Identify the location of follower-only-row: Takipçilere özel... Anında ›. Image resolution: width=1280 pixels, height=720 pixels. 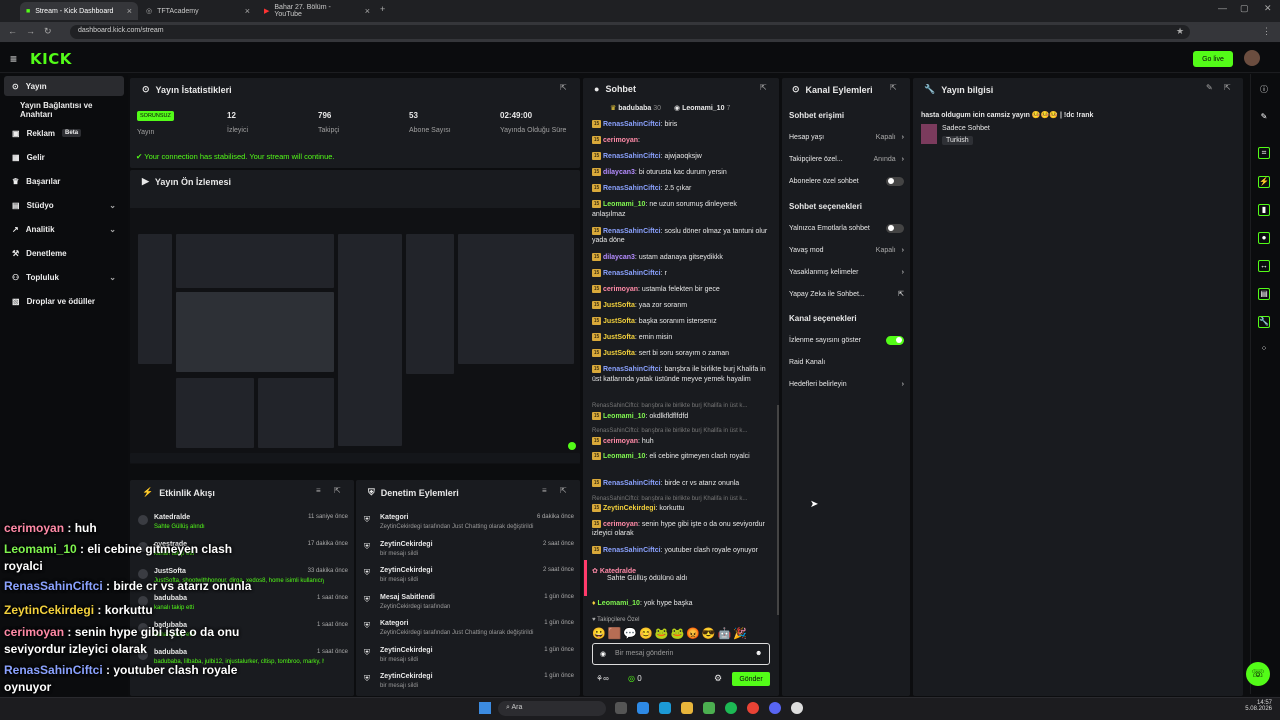
(846, 159).